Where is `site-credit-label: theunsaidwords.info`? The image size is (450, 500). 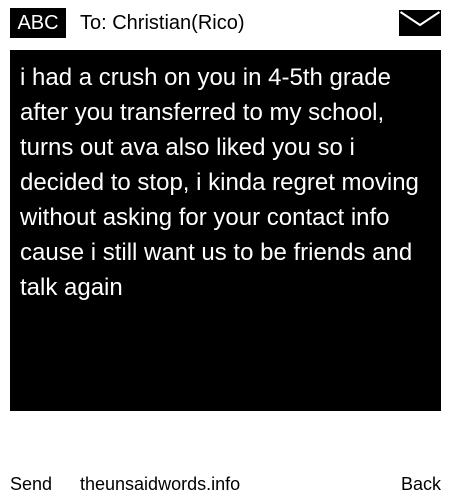 site-credit-label: theunsaidwords.info is located at coordinates (160, 484).